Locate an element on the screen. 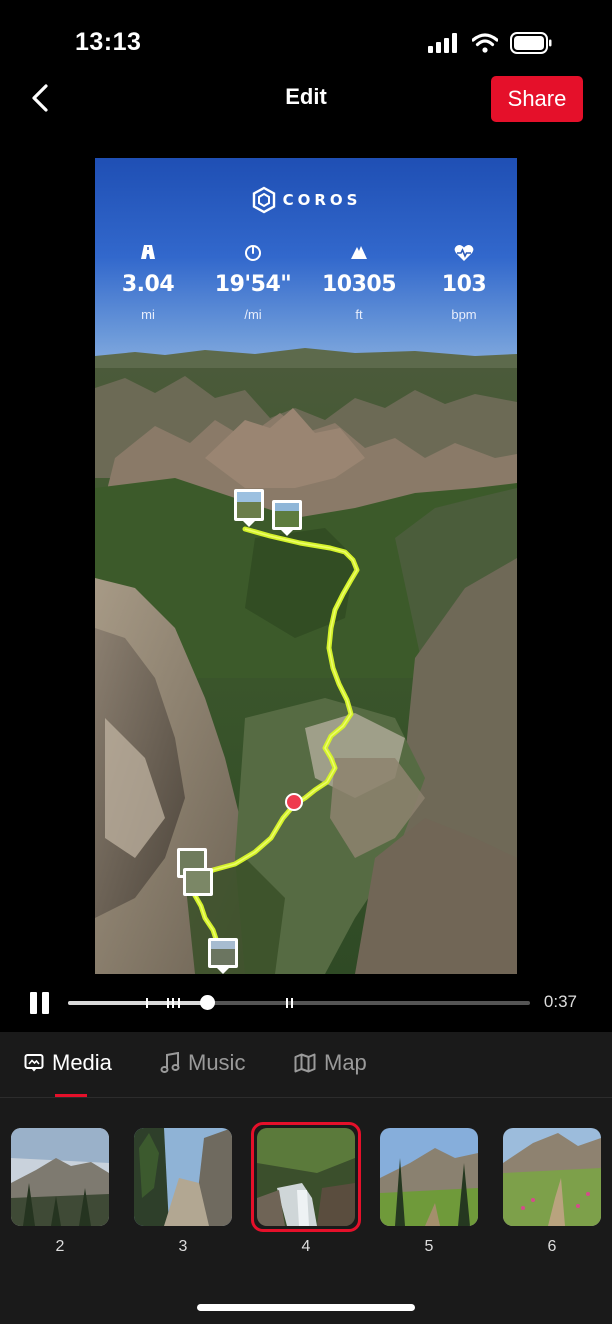  progress-handle is located at coordinates (207, 1002).